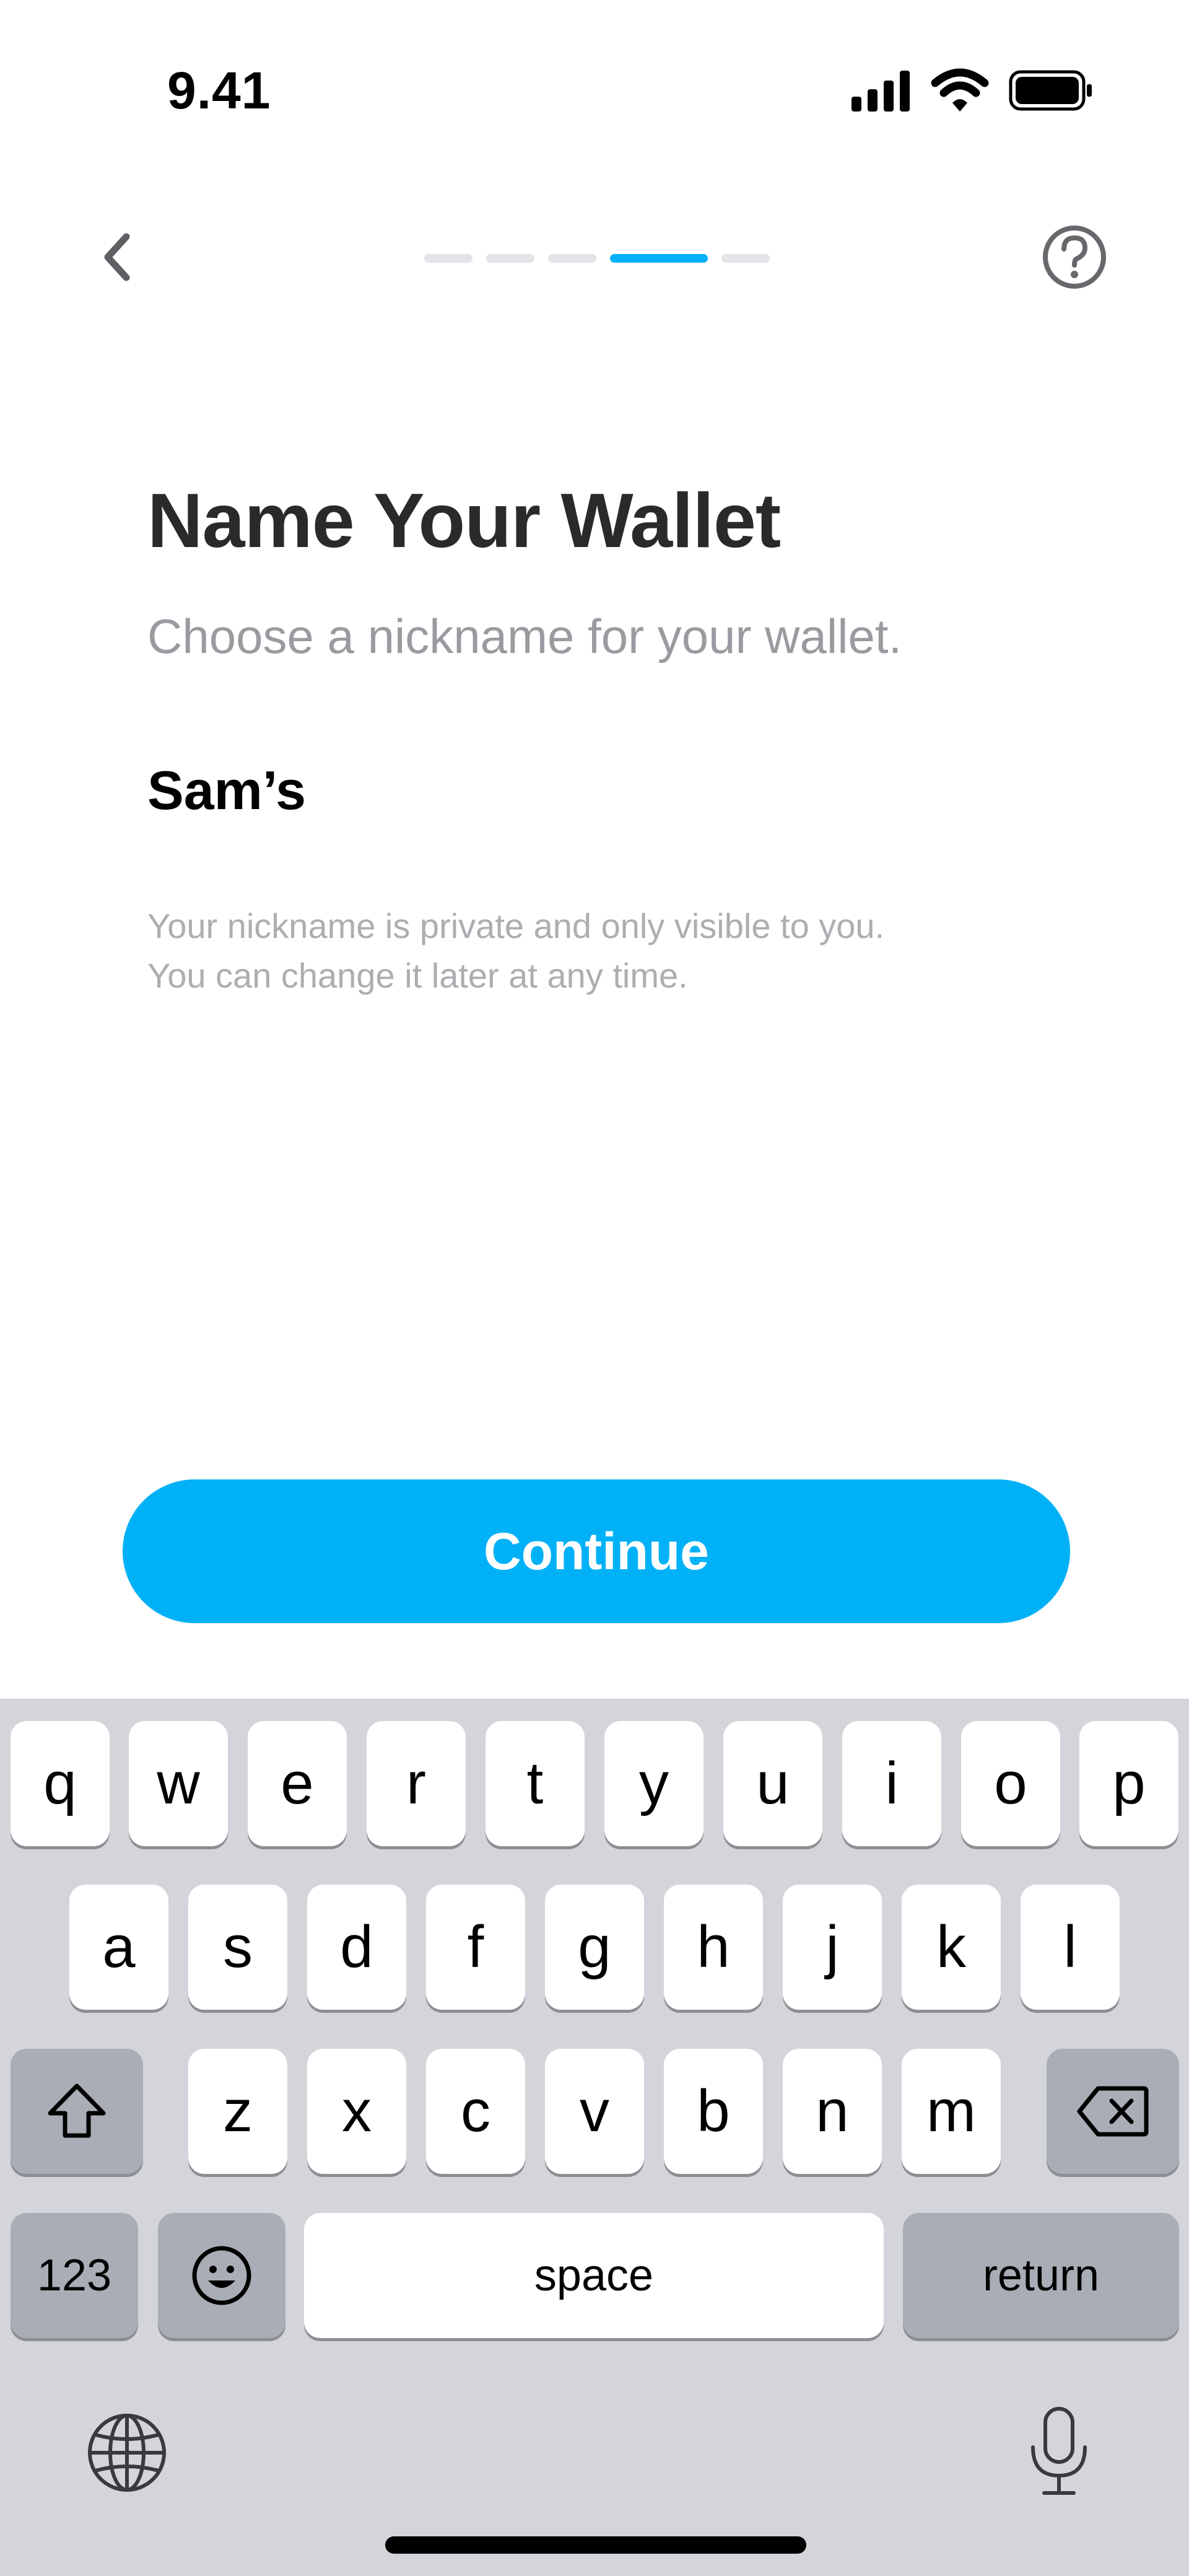  Describe the element at coordinates (535, 1783) in the screenshot. I see `key-t: t` at that location.